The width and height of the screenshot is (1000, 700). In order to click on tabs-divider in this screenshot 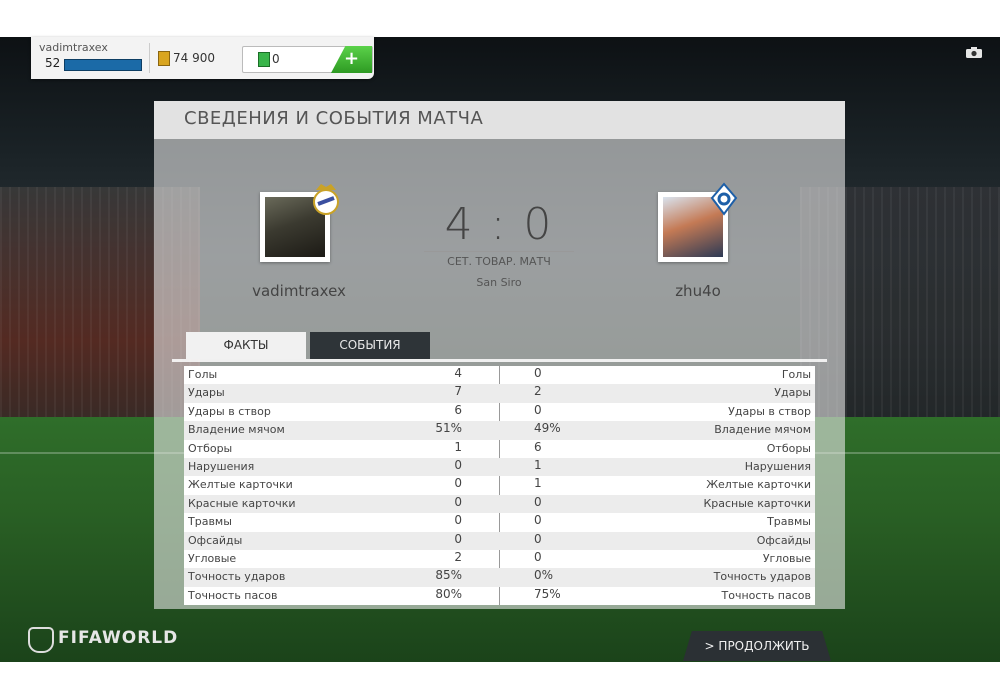, I will do `click(499, 360)`.